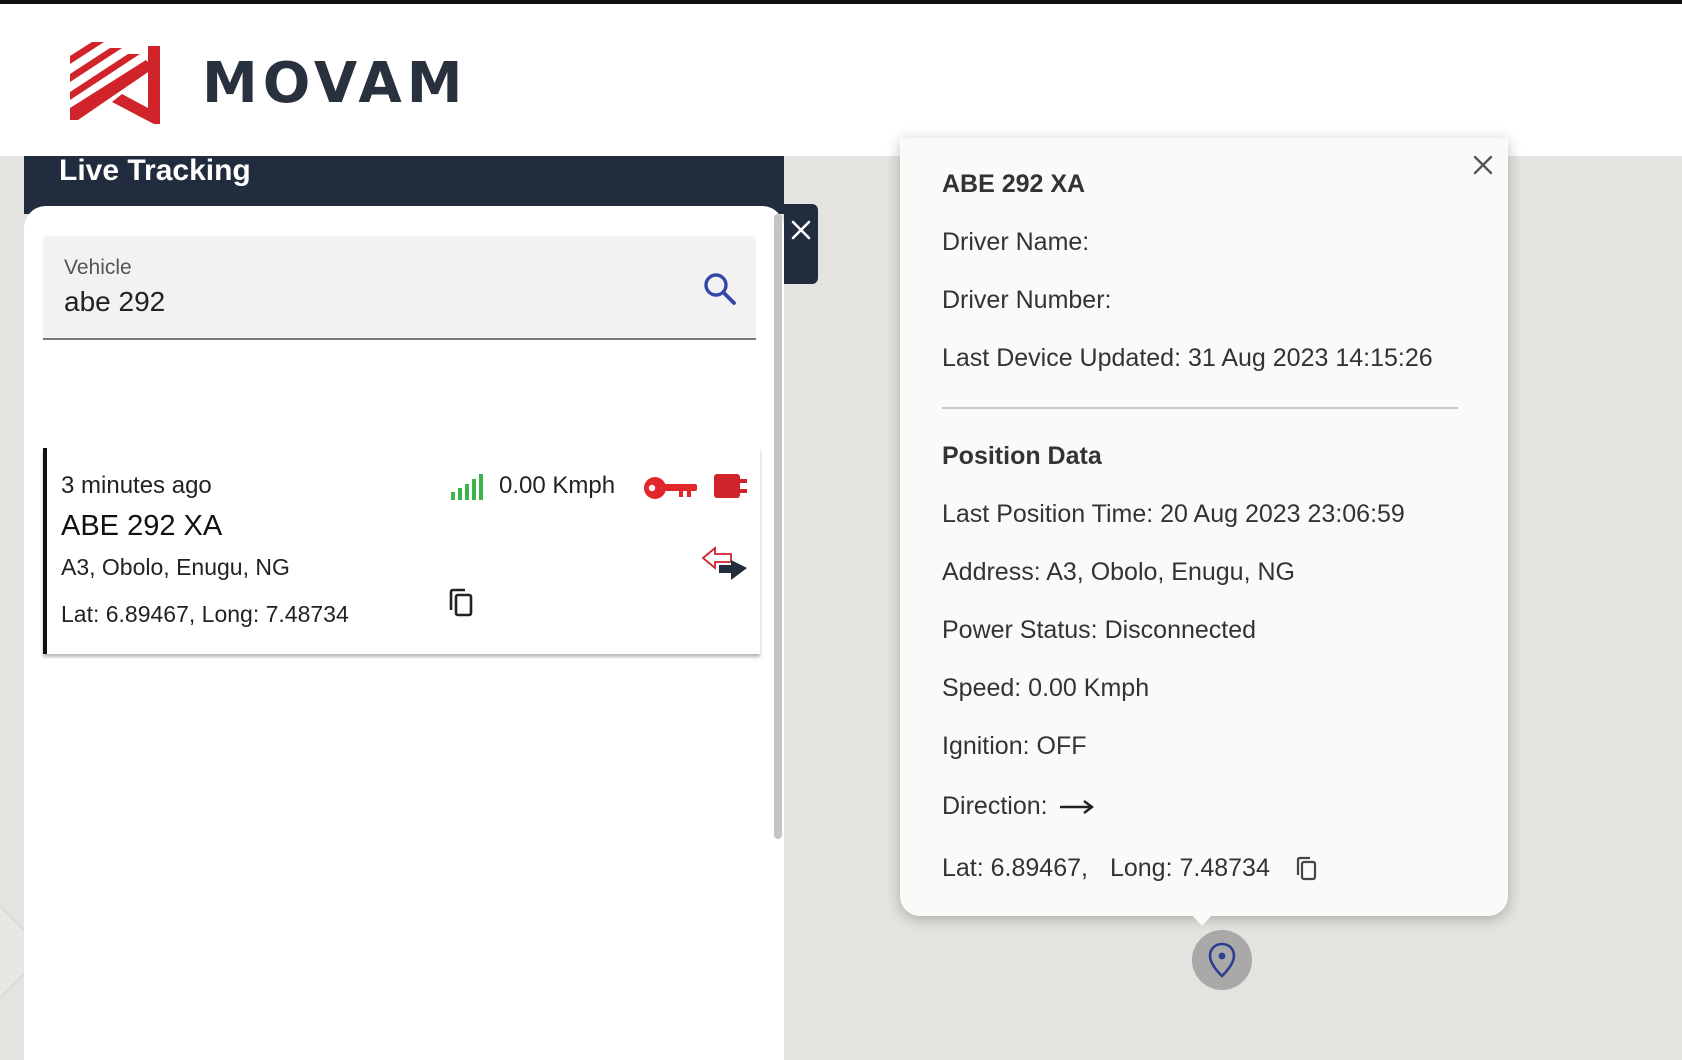 The height and width of the screenshot is (1060, 1682). What do you see at coordinates (335, 83) in the screenshot?
I see `brand-name: MOVAM` at bounding box center [335, 83].